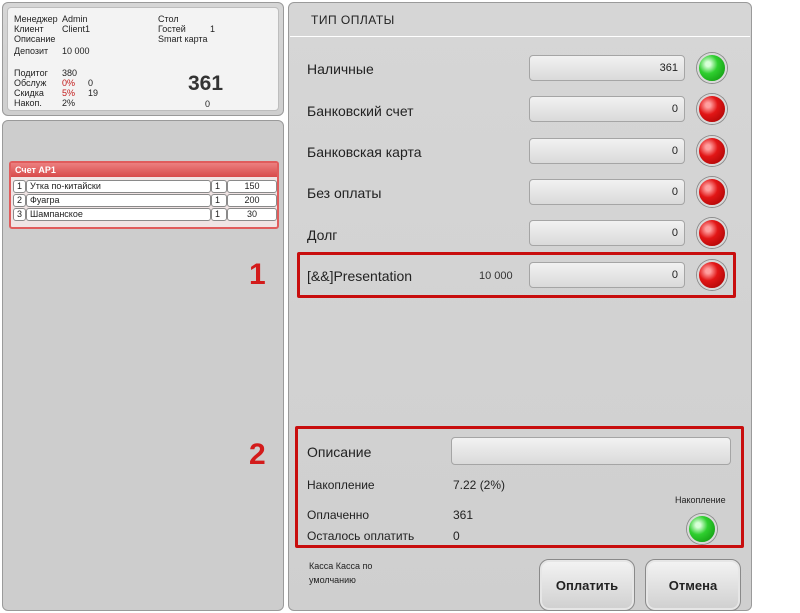  What do you see at coordinates (29, 29) in the screenshot?
I see `client-label: Клиент` at bounding box center [29, 29].